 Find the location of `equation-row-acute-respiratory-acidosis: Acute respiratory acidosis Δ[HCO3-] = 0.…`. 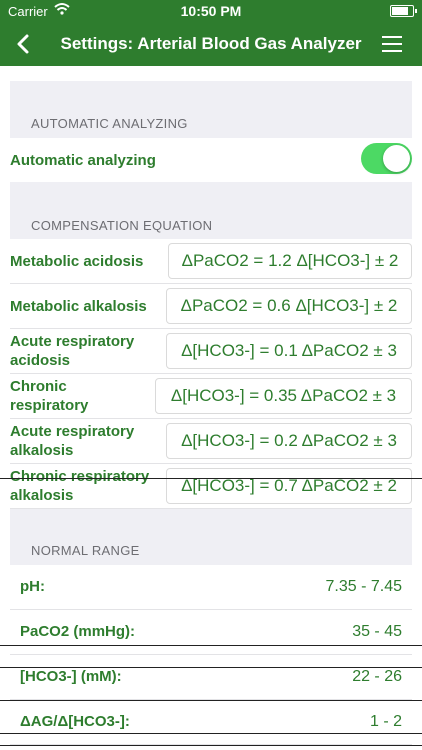

equation-row-acute-respiratory-acidosis: Acute respiratory acidosis Δ[HCO3-] = 0.… is located at coordinates (211, 351).